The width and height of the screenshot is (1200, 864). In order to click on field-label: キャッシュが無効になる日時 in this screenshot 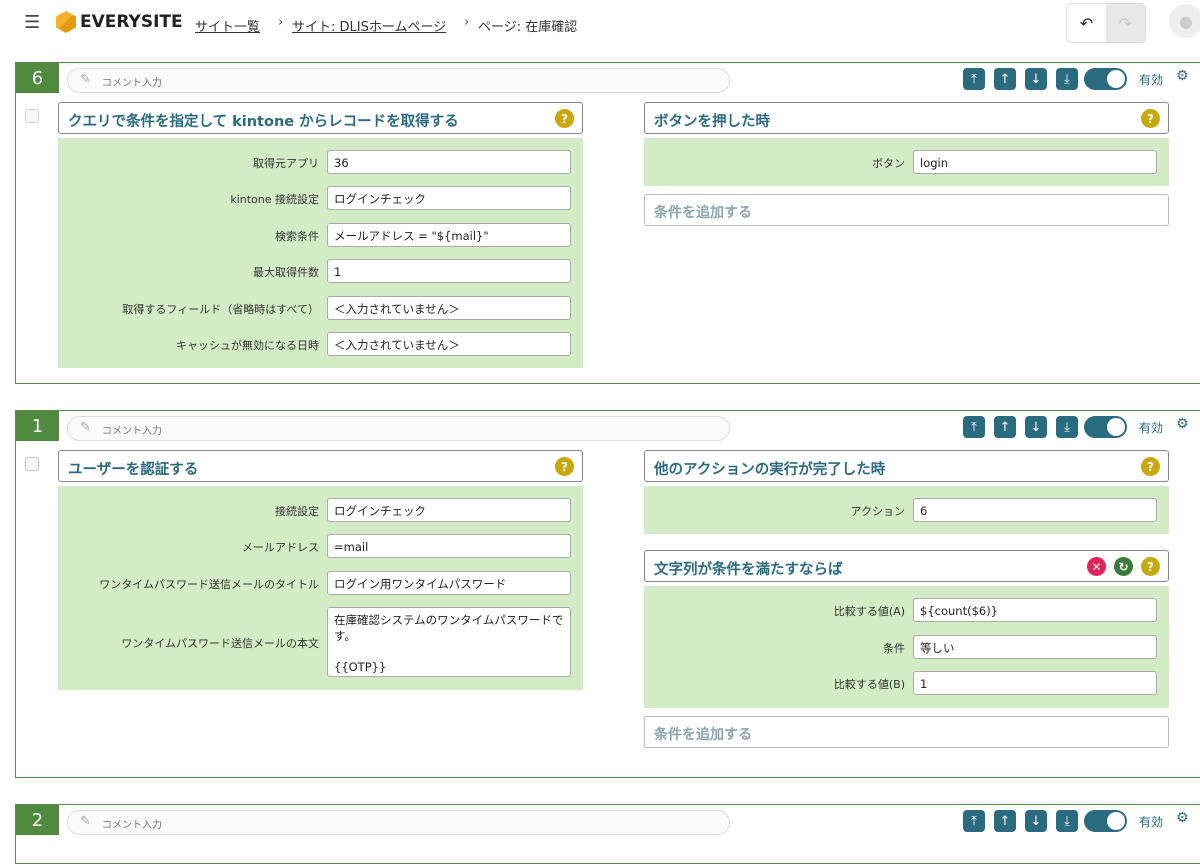, I will do `click(247, 345)`.